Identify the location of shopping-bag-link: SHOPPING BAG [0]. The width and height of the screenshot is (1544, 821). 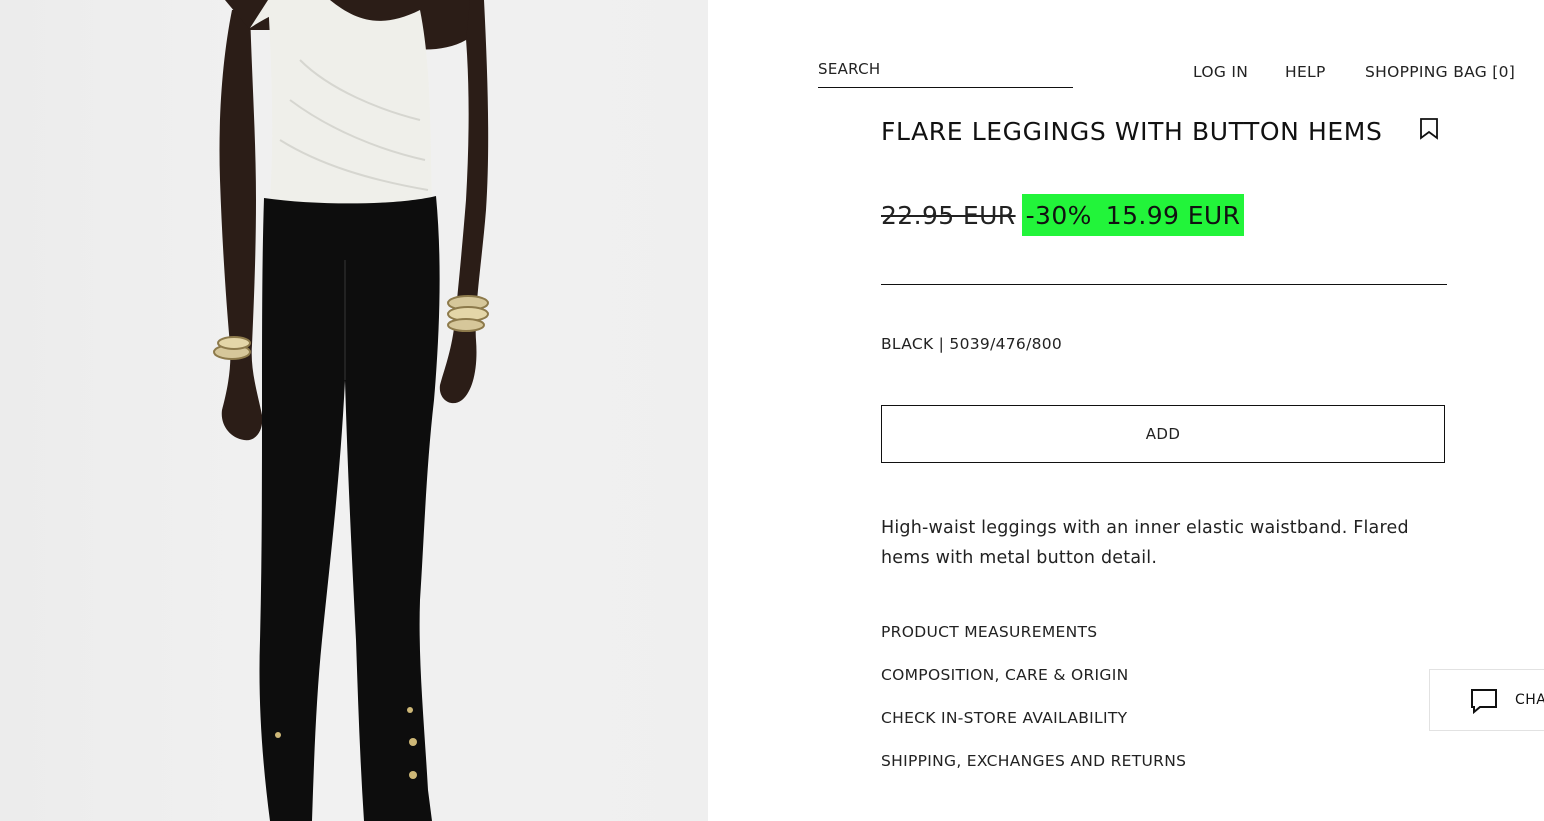
(1440, 72).